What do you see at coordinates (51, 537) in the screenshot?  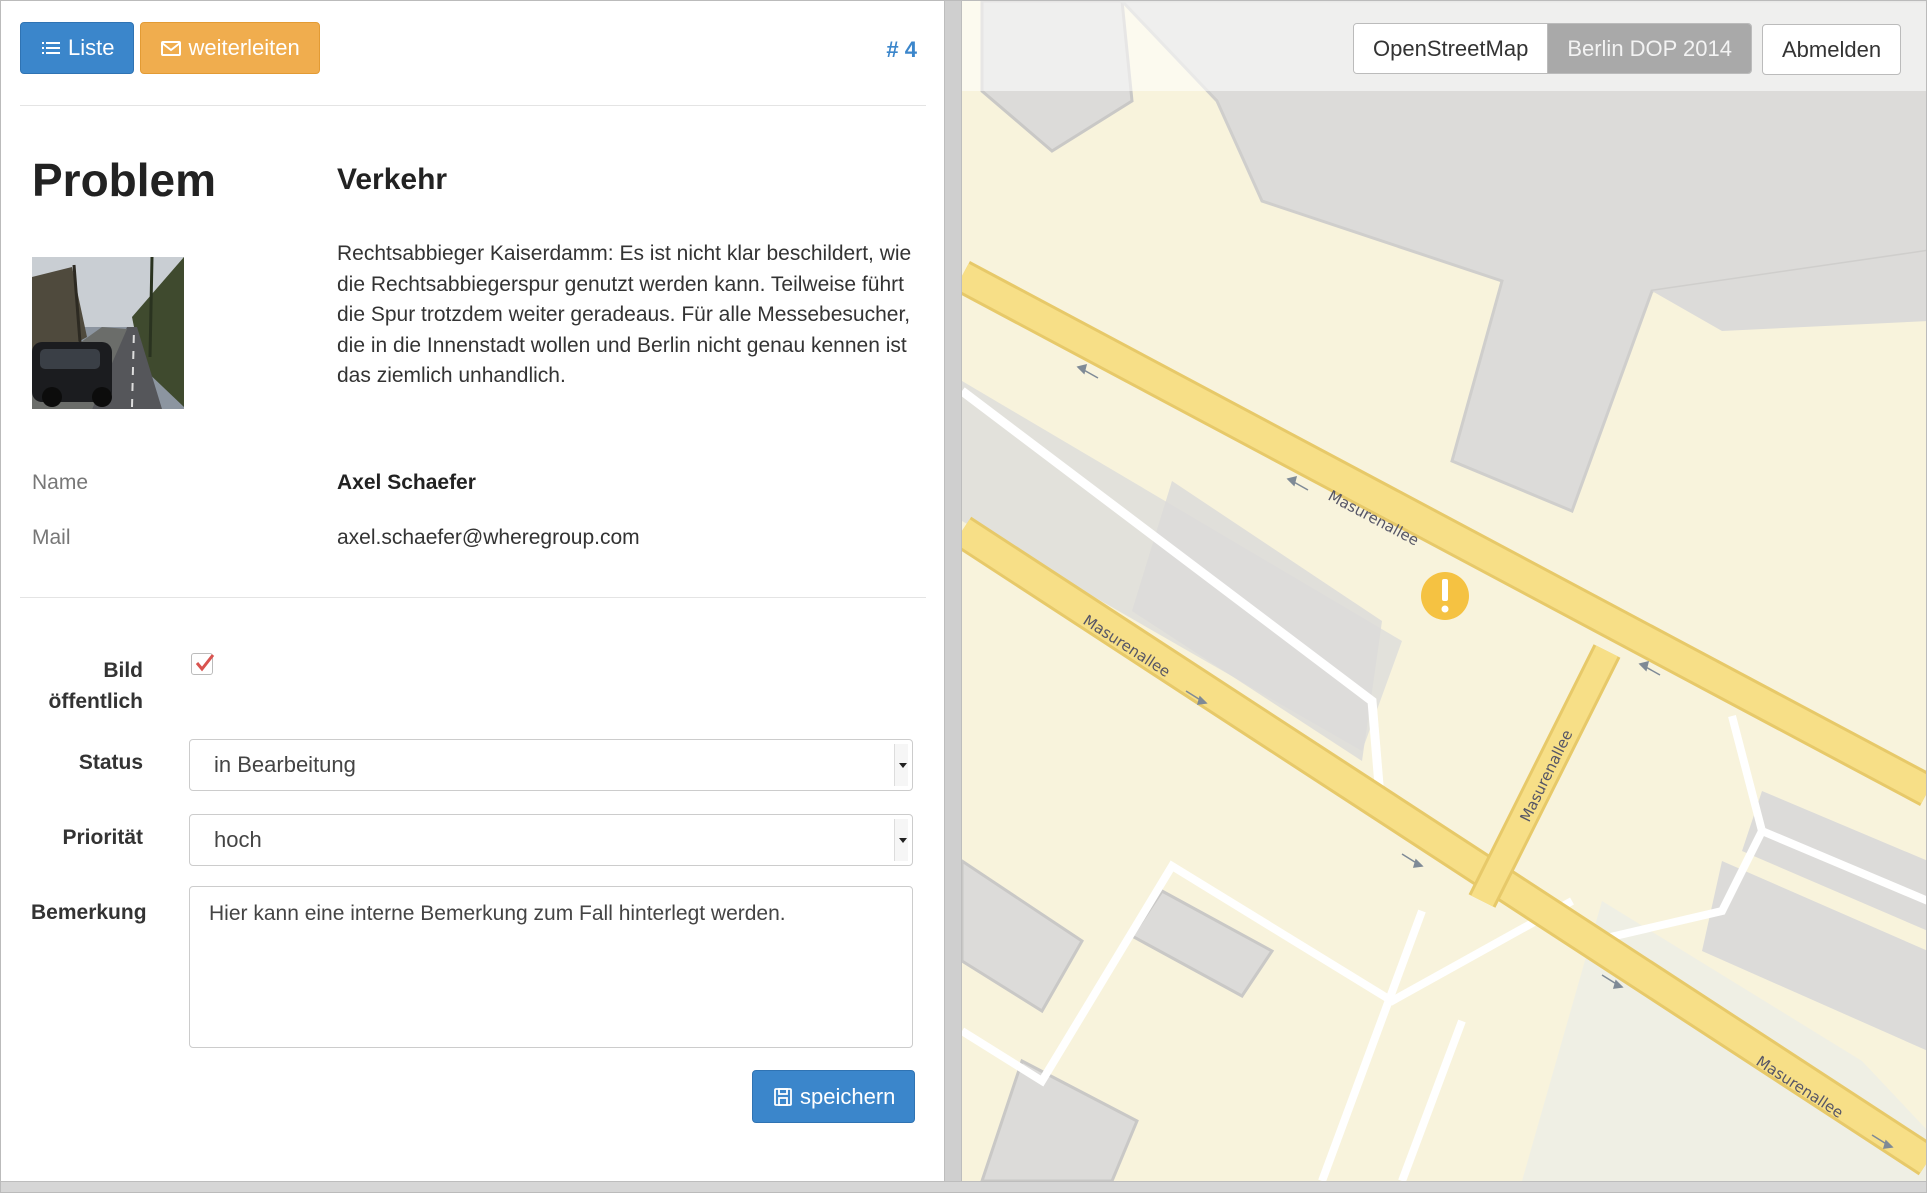 I see `mail-label: Mail` at bounding box center [51, 537].